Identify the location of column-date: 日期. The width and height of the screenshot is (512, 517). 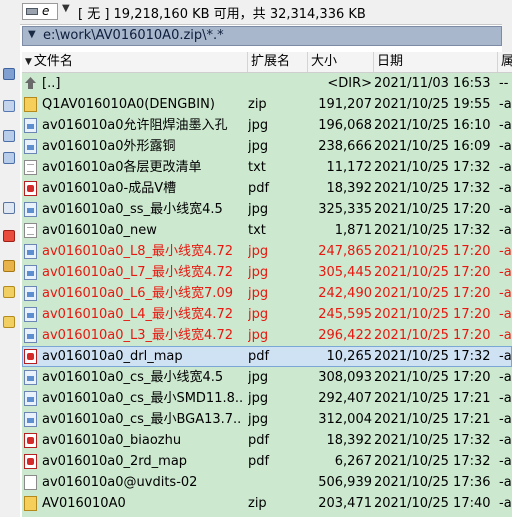
(436, 62).